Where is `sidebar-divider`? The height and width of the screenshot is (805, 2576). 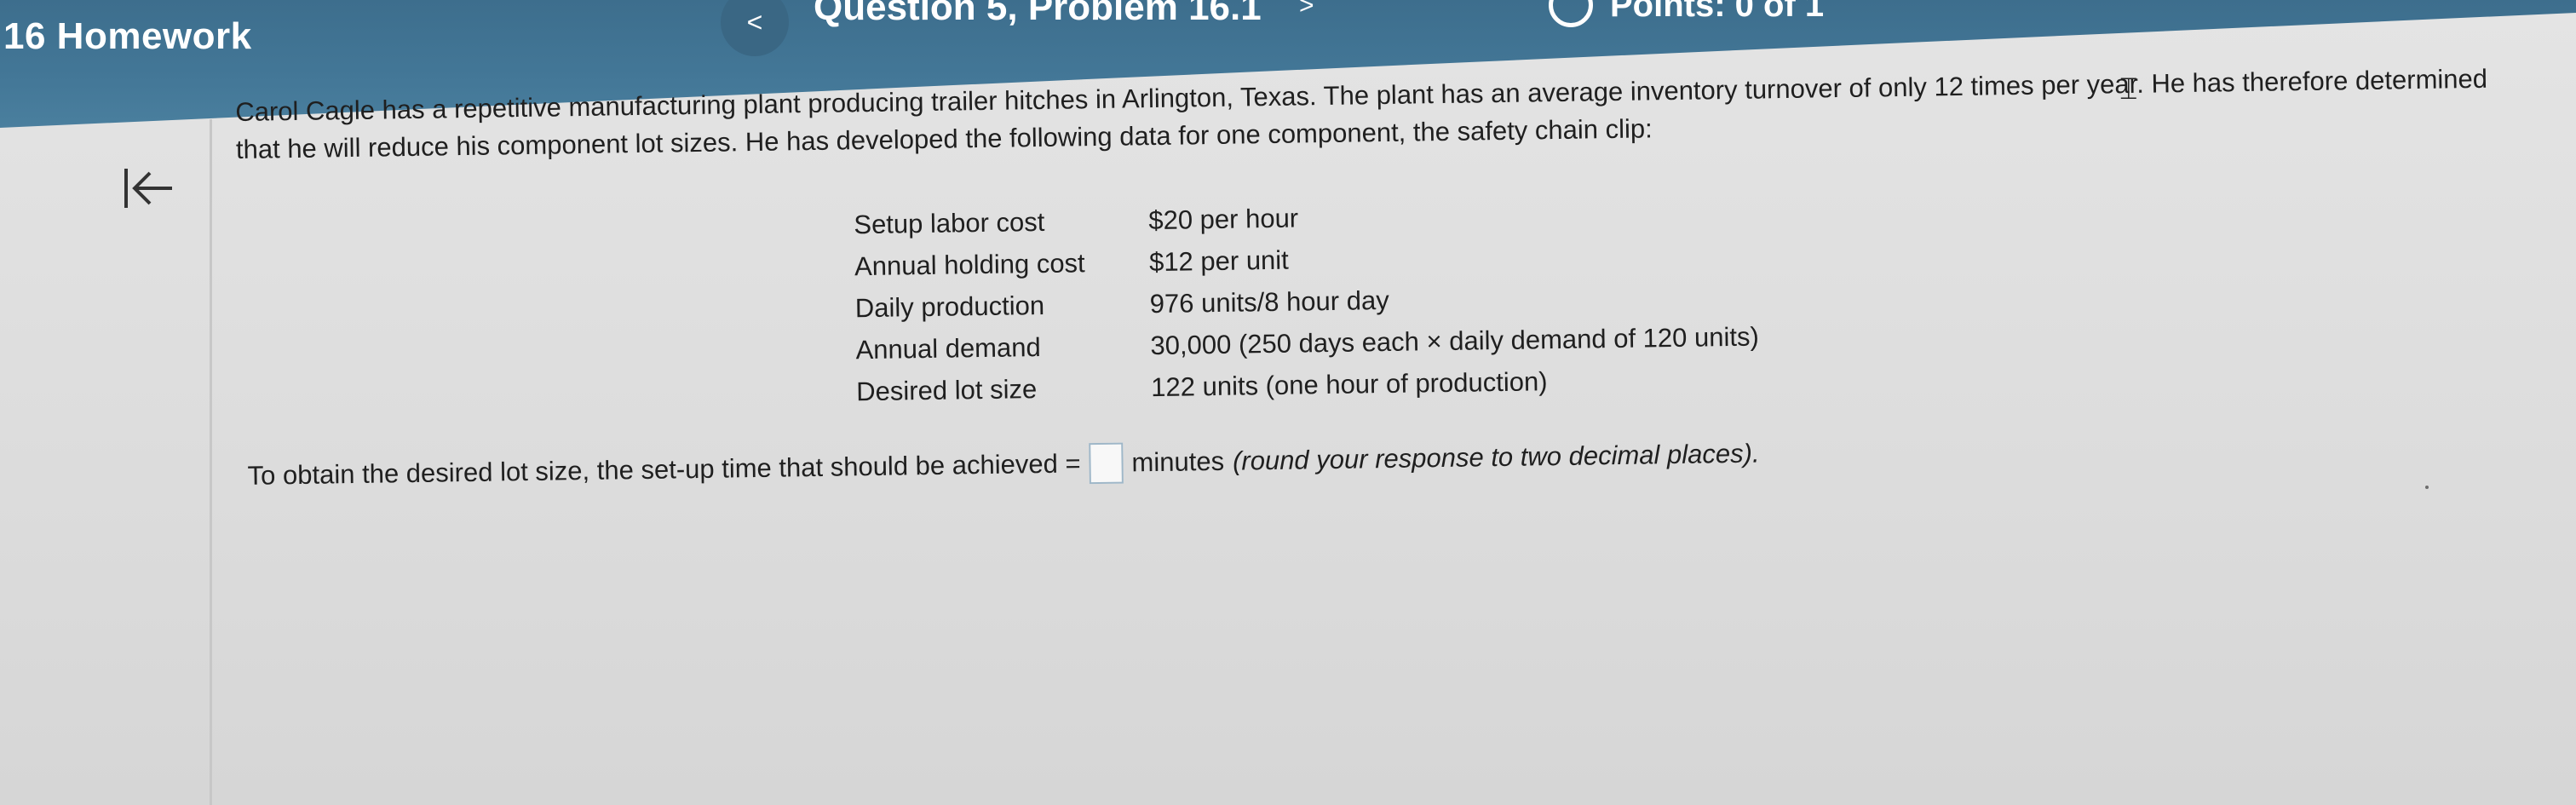 sidebar-divider is located at coordinates (211, 462).